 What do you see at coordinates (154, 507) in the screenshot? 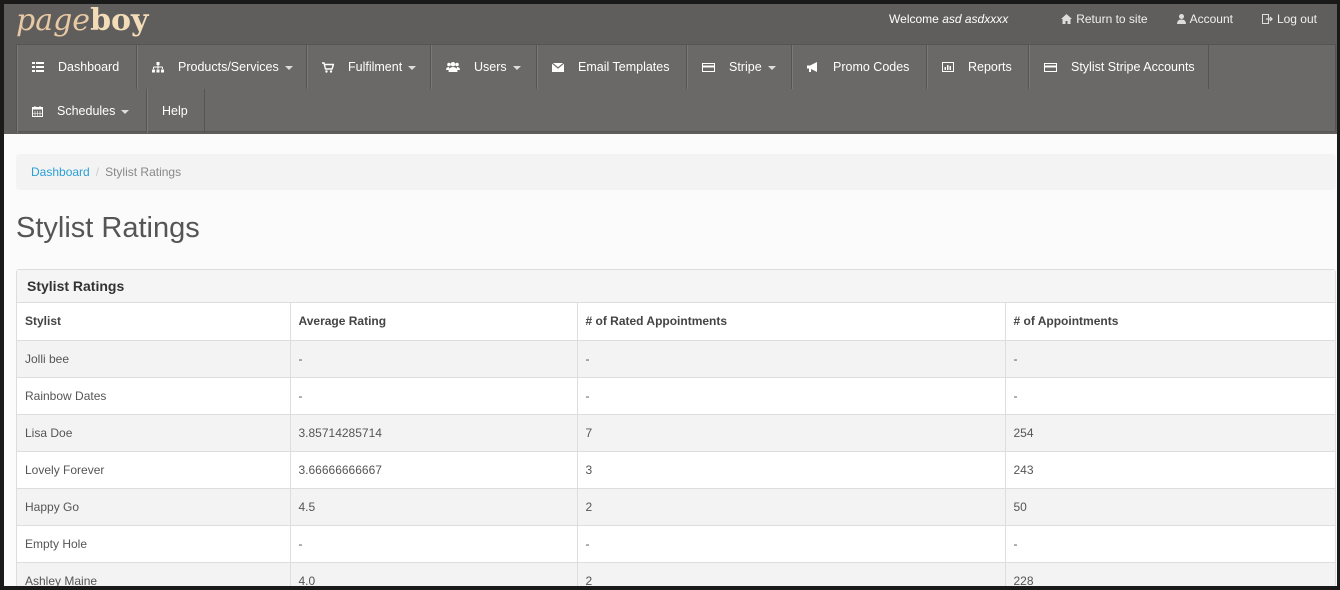
I see `cell-stylist: Happy Go` at bounding box center [154, 507].